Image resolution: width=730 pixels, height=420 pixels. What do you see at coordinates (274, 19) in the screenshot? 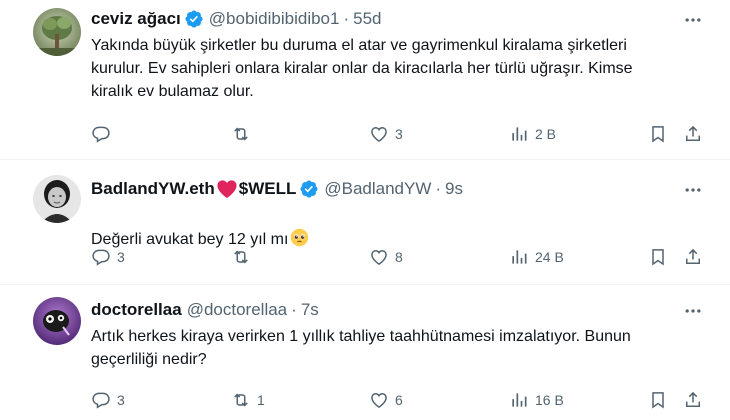
I see `handle: @bobidibibidibo1` at bounding box center [274, 19].